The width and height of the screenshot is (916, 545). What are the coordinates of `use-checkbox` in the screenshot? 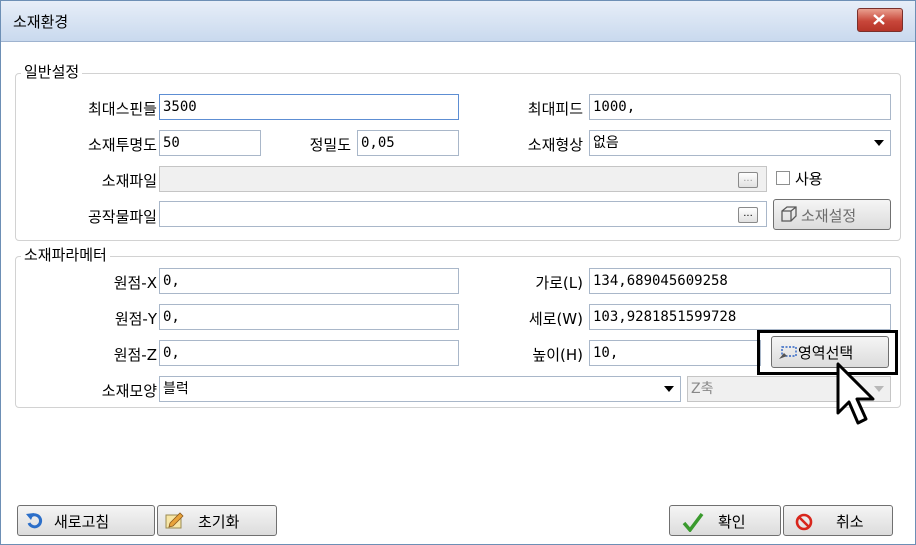 It's located at (783, 178).